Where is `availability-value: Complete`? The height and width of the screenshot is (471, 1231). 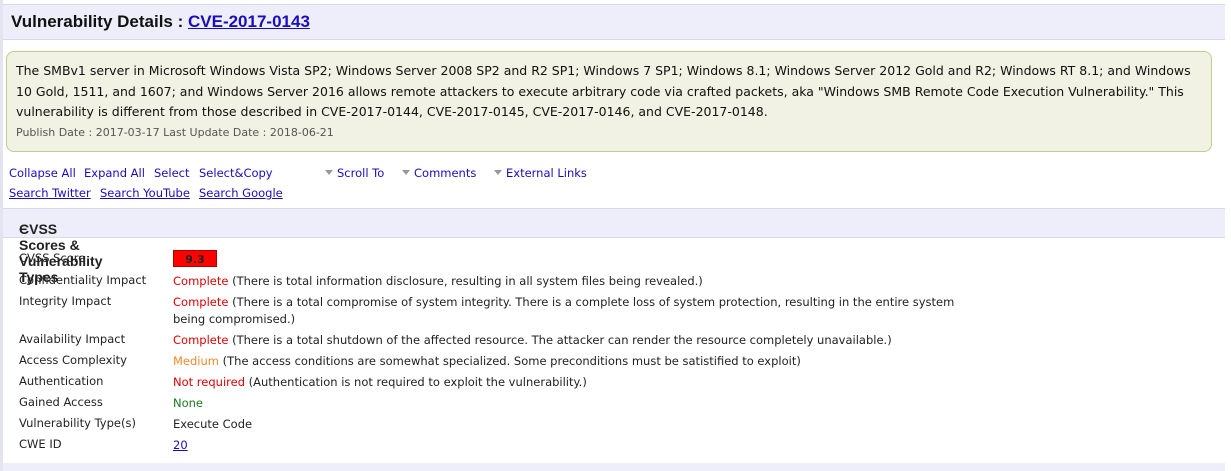
availability-value: Complete is located at coordinates (201, 340).